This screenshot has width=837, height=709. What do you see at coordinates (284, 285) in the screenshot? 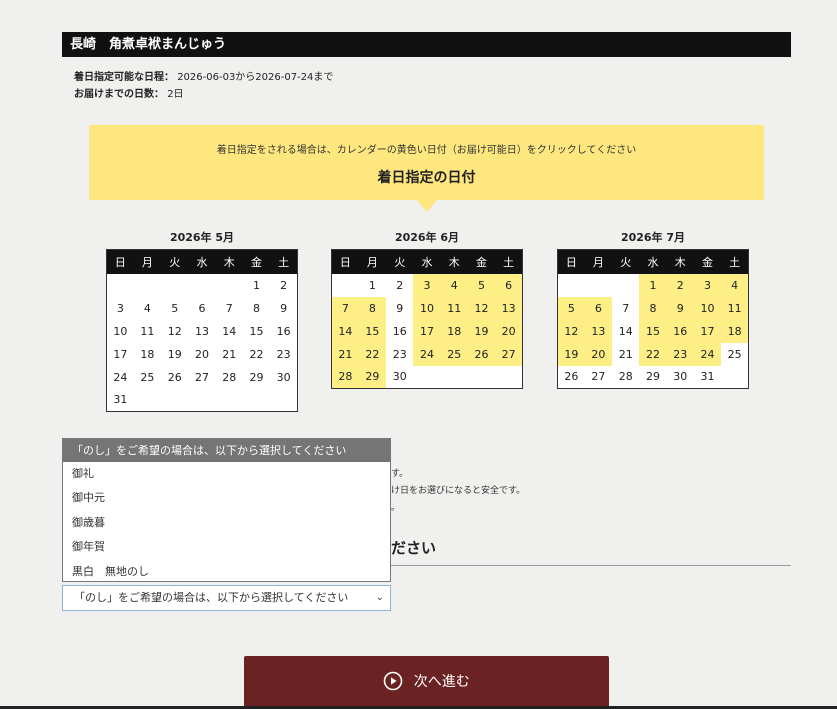
I see `calendar-day: 2` at bounding box center [284, 285].